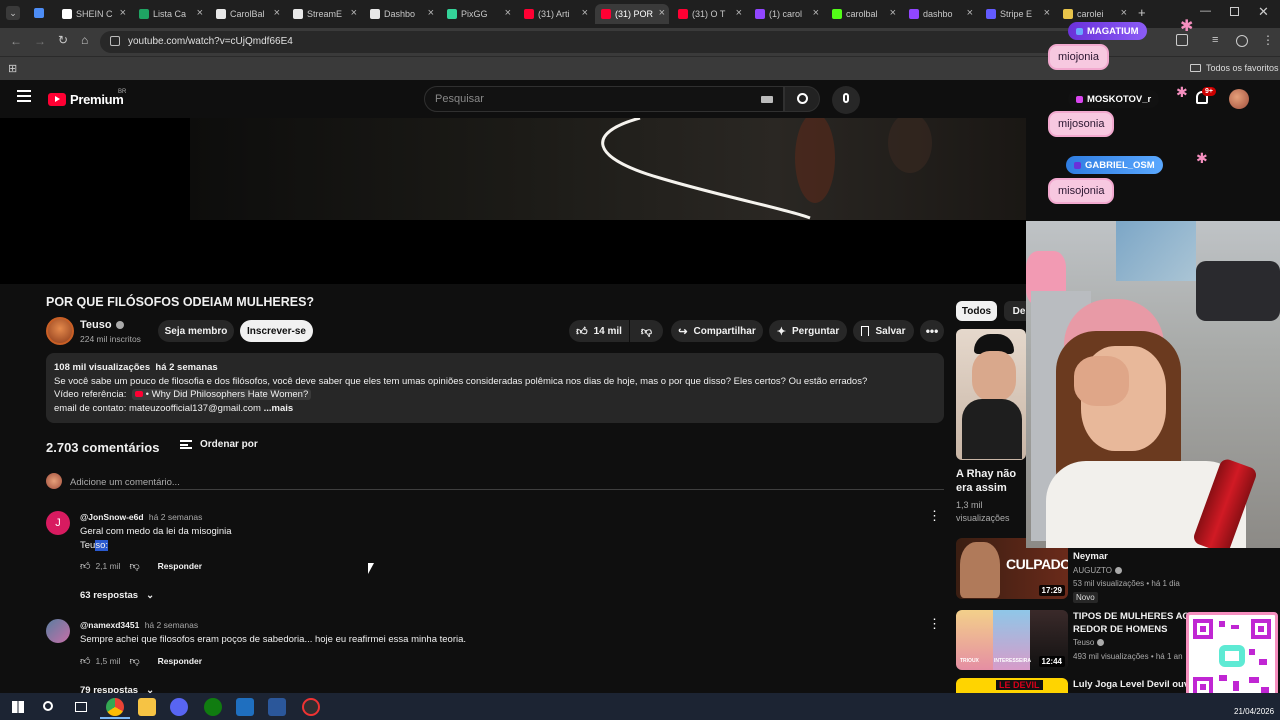 The image size is (1280, 720). What do you see at coordinates (117, 595) in the screenshot?
I see `replies-toggle: 63 respostas ⌄` at bounding box center [117, 595].